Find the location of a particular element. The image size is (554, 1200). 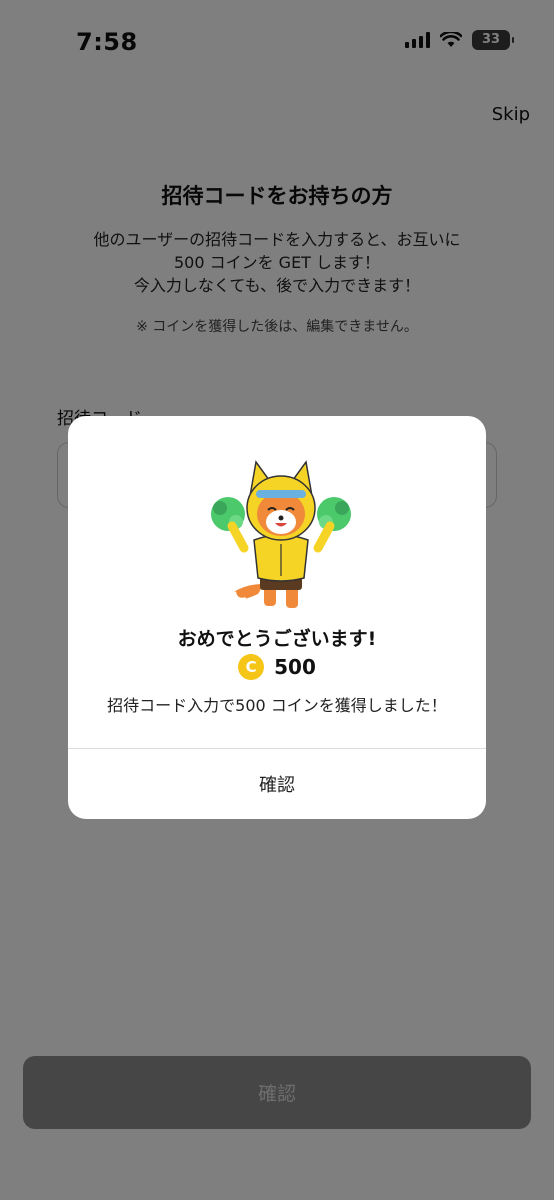

dialog-confirm-button: 確認 is located at coordinates (277, 784).